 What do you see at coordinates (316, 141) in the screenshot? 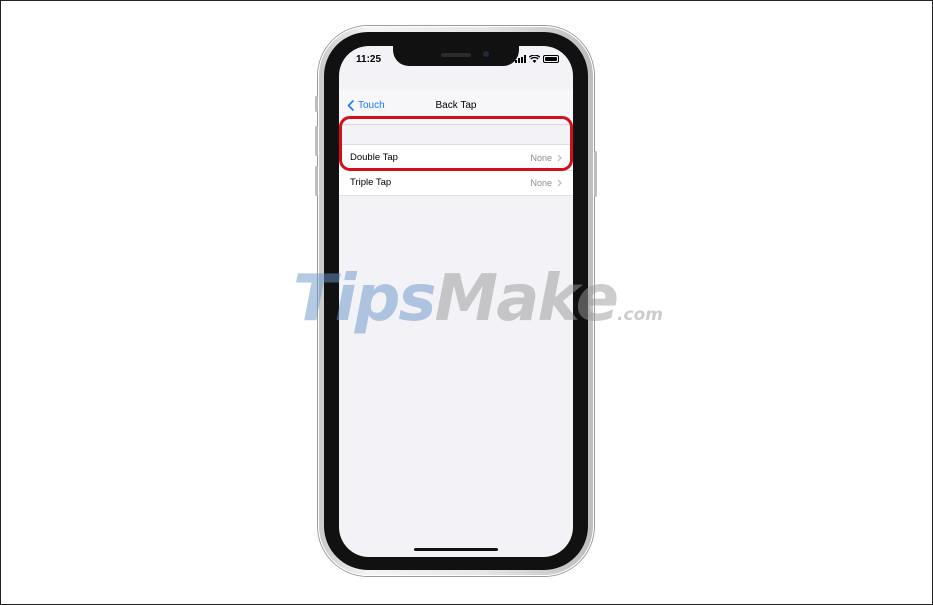
I see `volume-up-button` at bounding box center [316, 141].